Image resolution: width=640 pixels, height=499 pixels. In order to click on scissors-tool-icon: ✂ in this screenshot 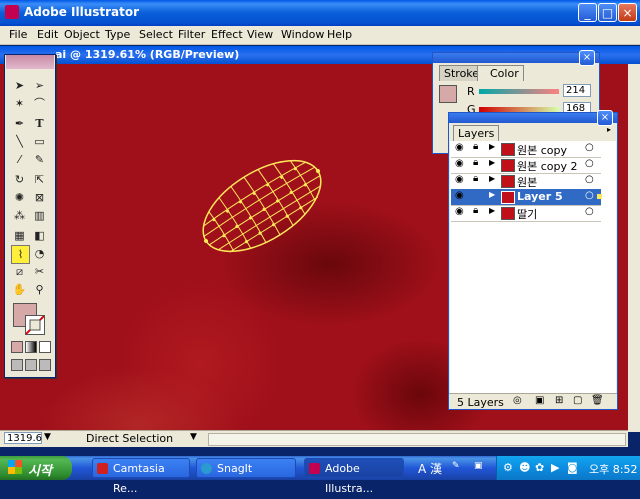, I will do `click(39, 271)`.